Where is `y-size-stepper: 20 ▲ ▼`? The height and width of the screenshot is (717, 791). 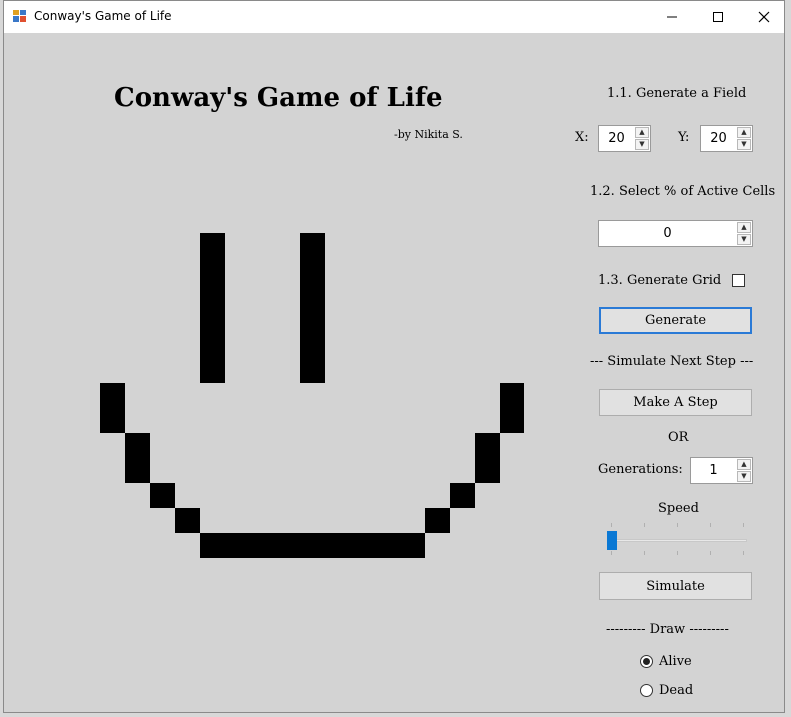
y-size-stepper: 20 ▲ ▼ is located at coordinates (726, 138).